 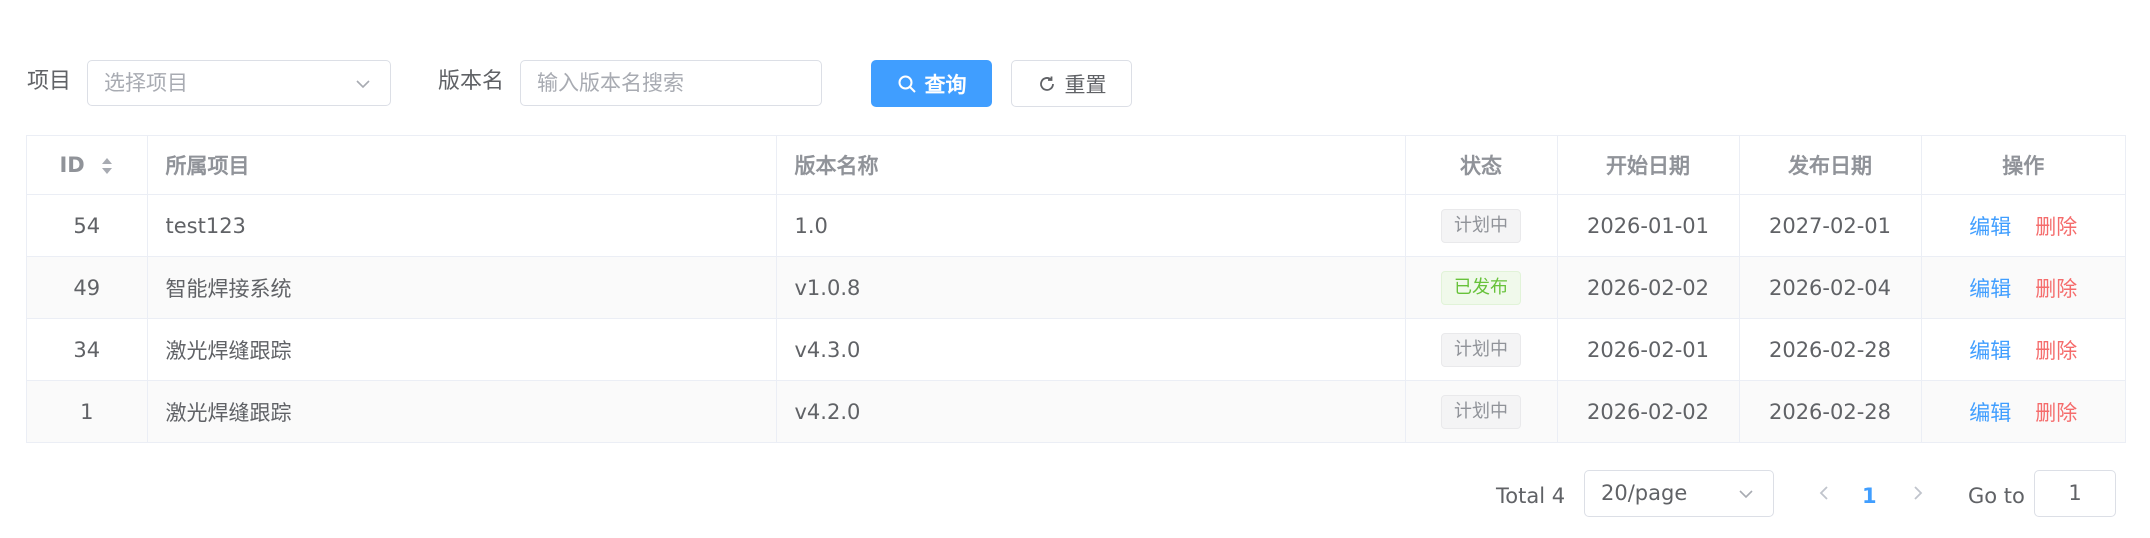 I want to click on refresh-icon, so click(x=1046, y=83).